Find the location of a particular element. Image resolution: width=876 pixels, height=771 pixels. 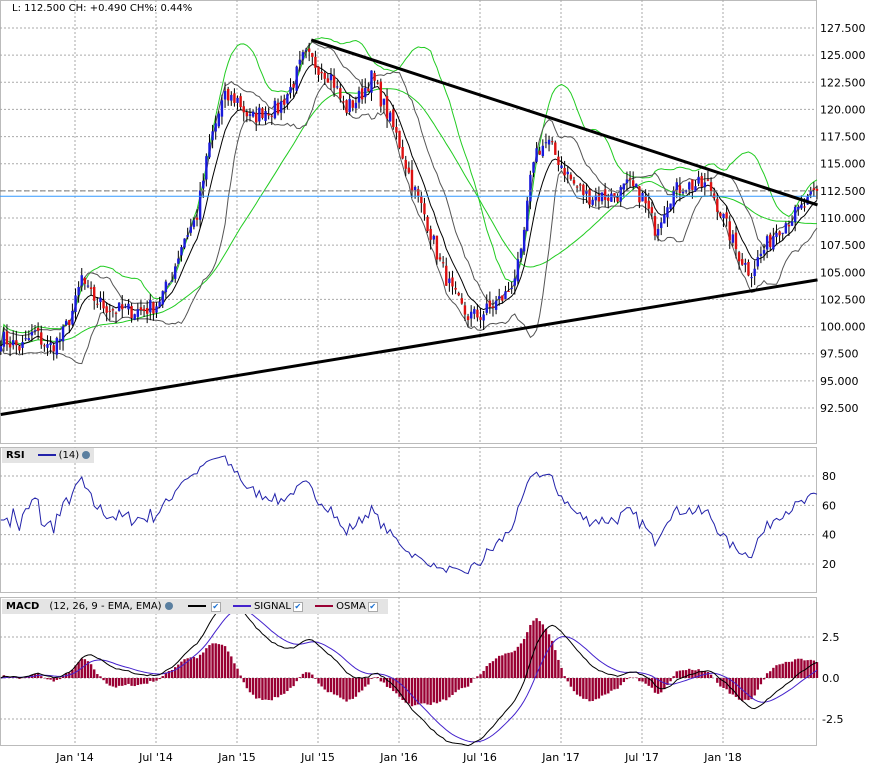

price-tick-label: 117.500 is located at coordinates (843, 137).